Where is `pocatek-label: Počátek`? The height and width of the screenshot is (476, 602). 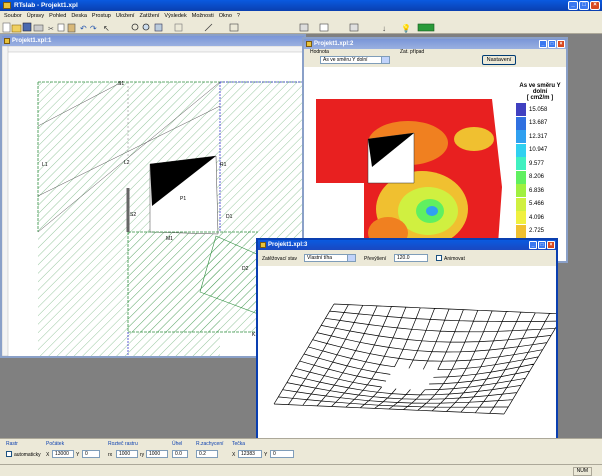 pocatek-label: Počátek is located at coordinates (55, 444).